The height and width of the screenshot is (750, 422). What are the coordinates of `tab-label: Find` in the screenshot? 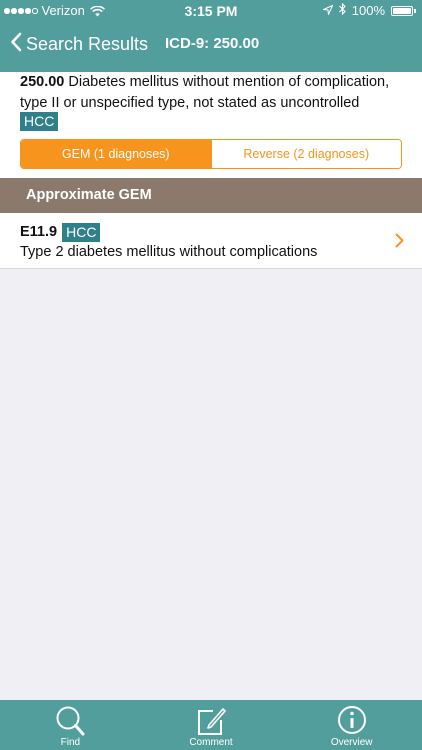 It's located at (70, 742).